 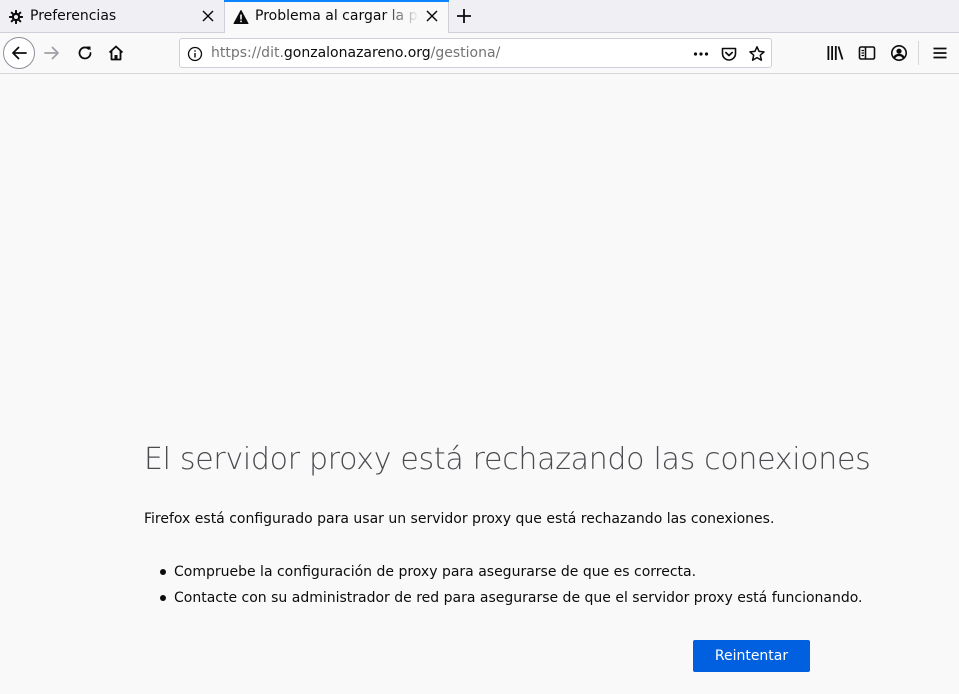 I want to click on sidebar-button, so click(x=867, y=53).